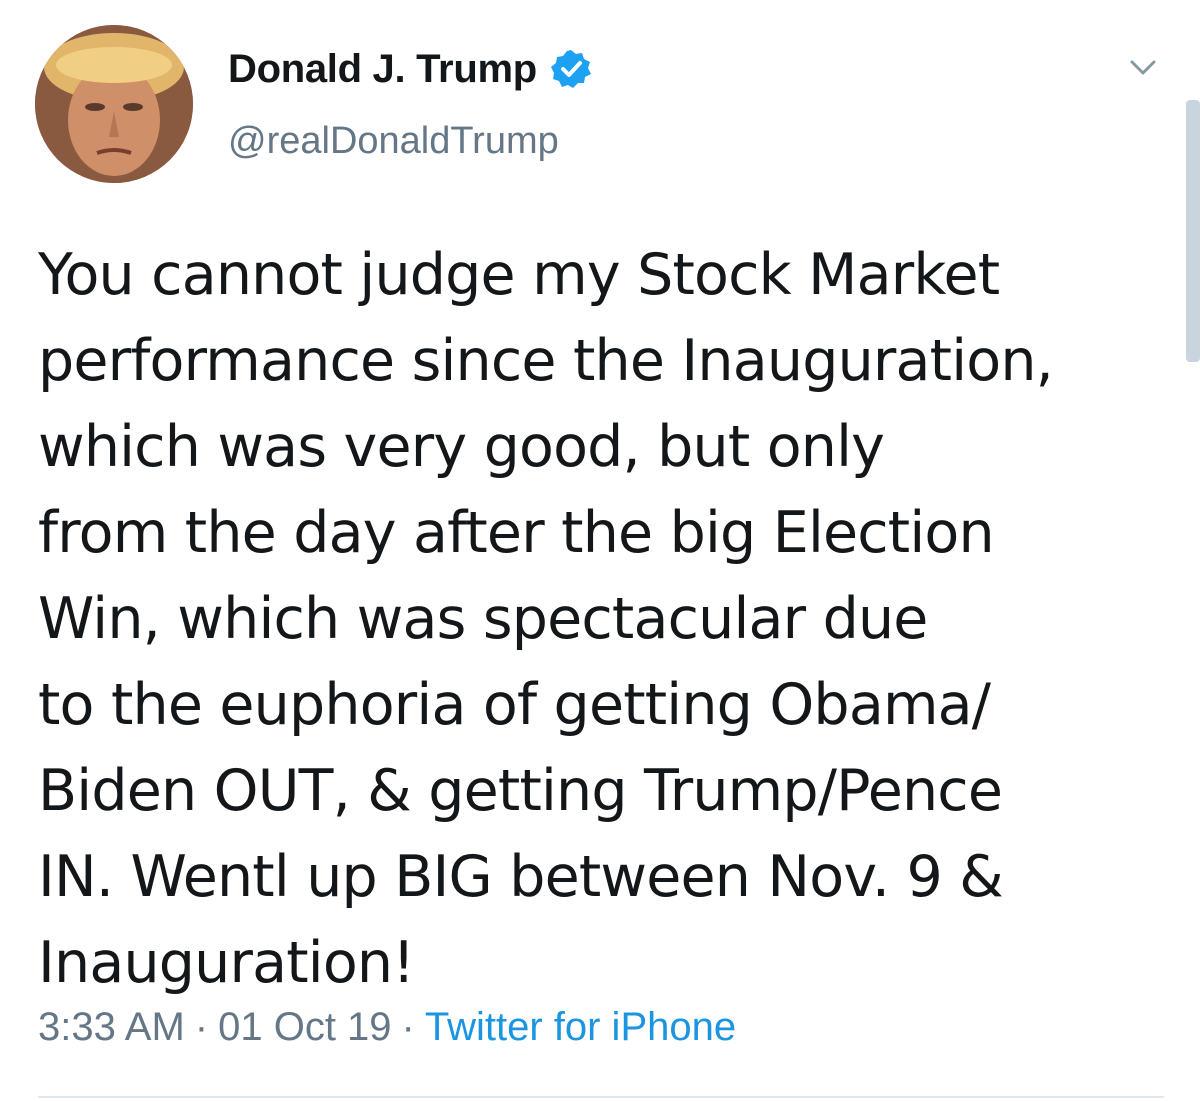 The width and height of the screenshot is (1200, 1101). I want to click on author-name-row: Donald J. Trump, so click(409, 69).